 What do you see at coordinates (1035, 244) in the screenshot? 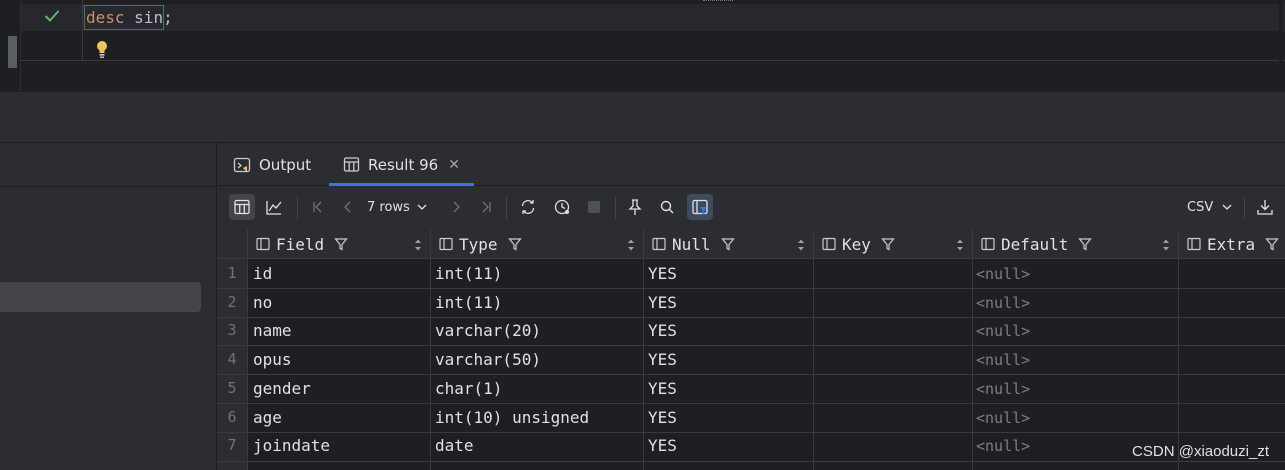
I see `column-name: Default` at bounding box center [1035, 244].